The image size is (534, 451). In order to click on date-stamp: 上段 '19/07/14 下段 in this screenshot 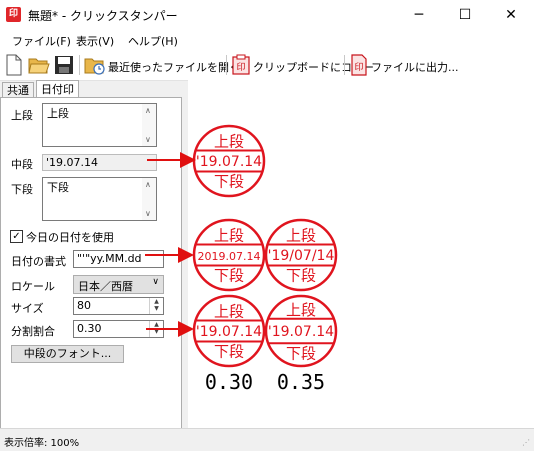, I will do `click(301, 255)`.